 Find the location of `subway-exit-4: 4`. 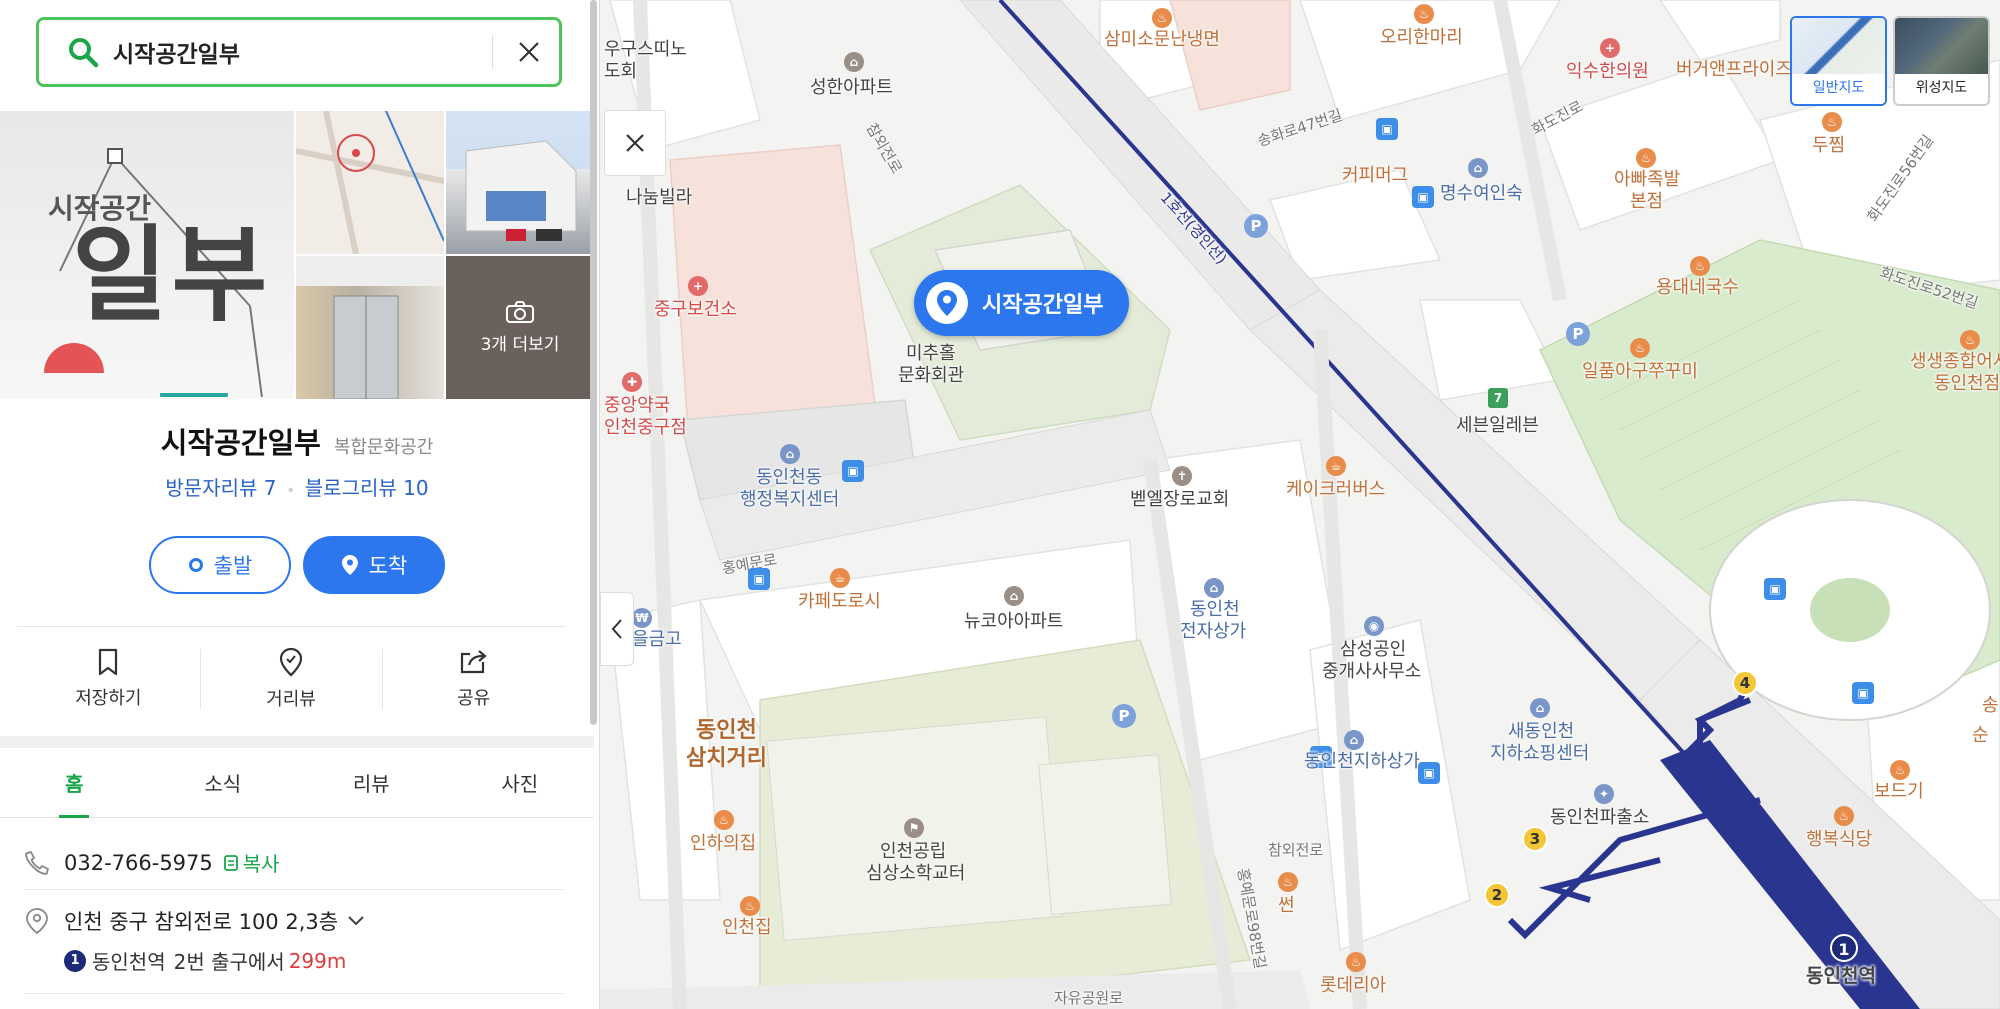

subway-exit-4: 4 is located at coordinates (1745, 683).